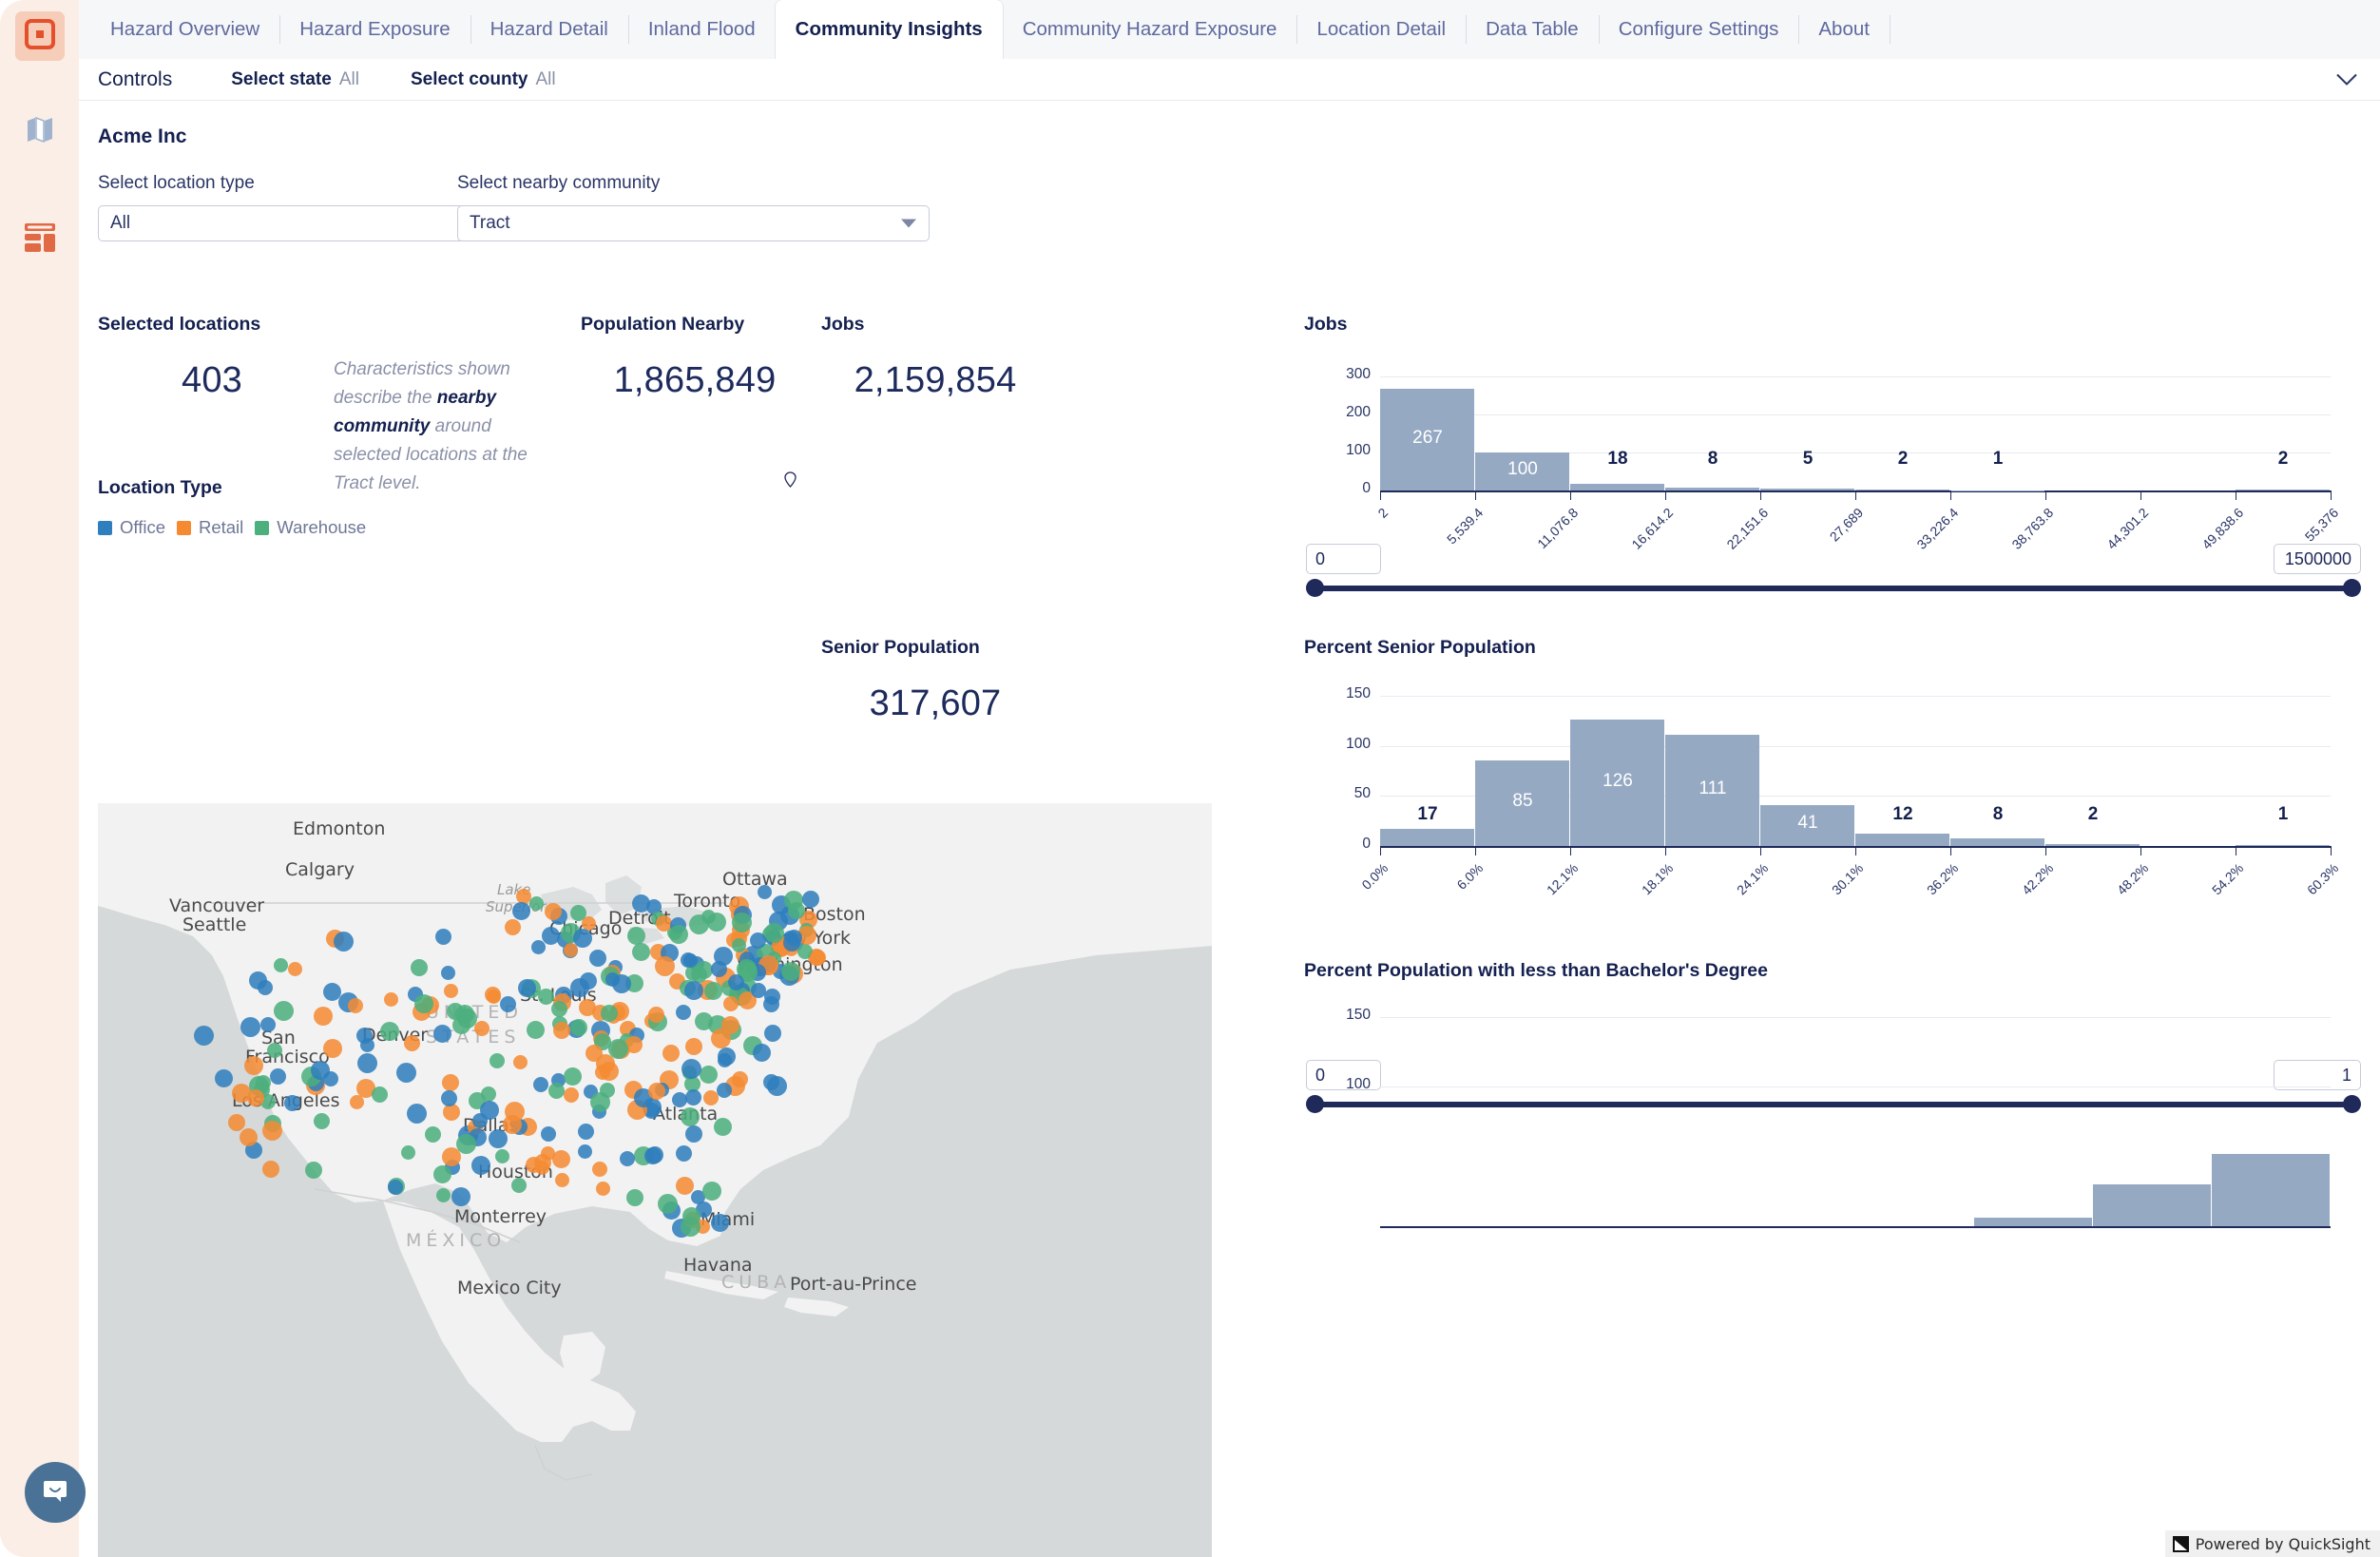 The height and width of the screenshot is (1557, 2380). What do you see at coordinates (1833, 588) in the screenshot?
I see `jobs-slider-track` at bounding box center [1833, 588].